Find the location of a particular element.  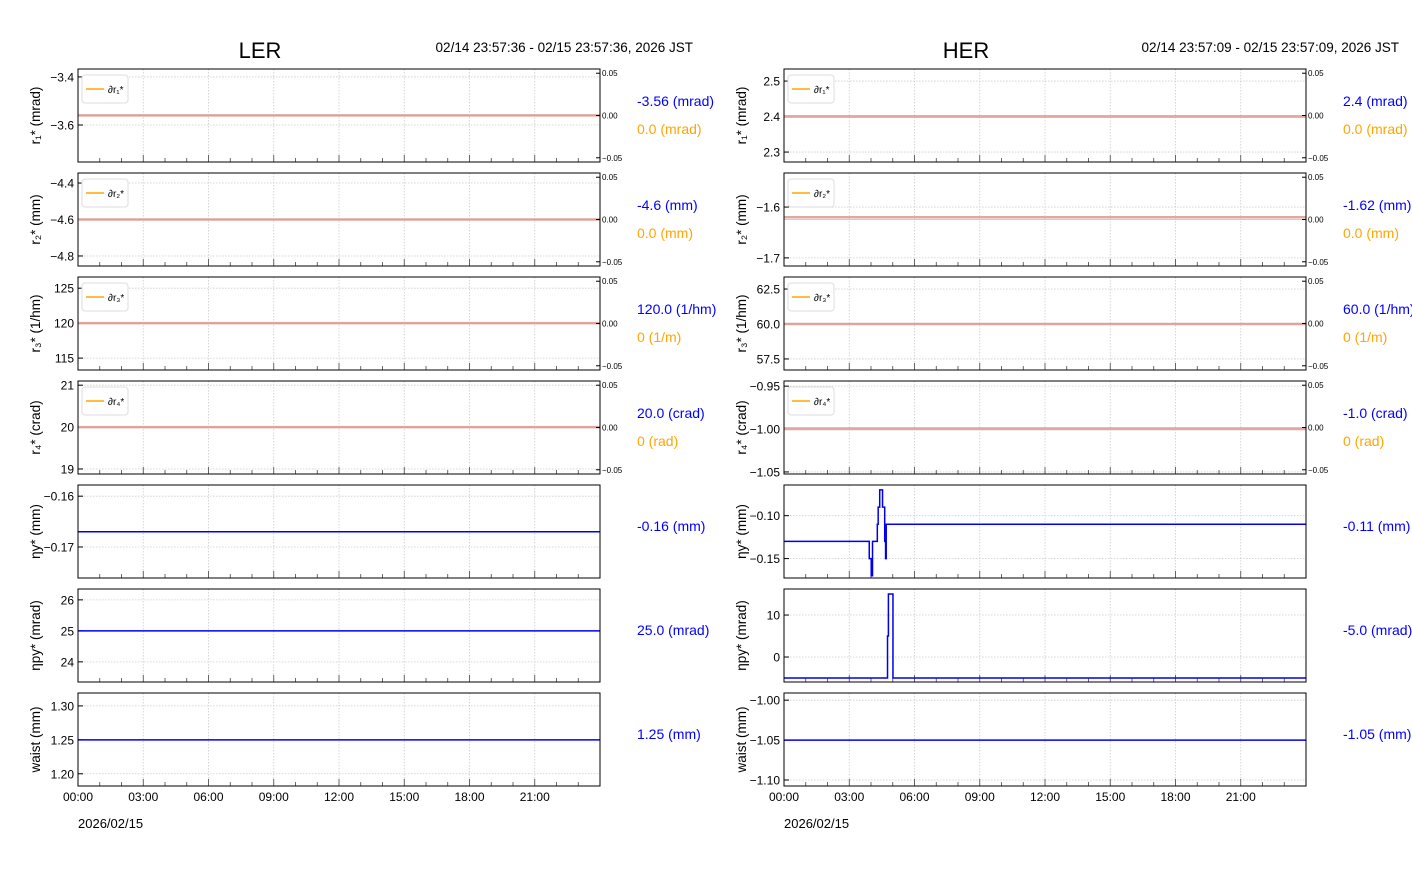

y-tick-label: 60.0 is located at coordinates (769, 324).